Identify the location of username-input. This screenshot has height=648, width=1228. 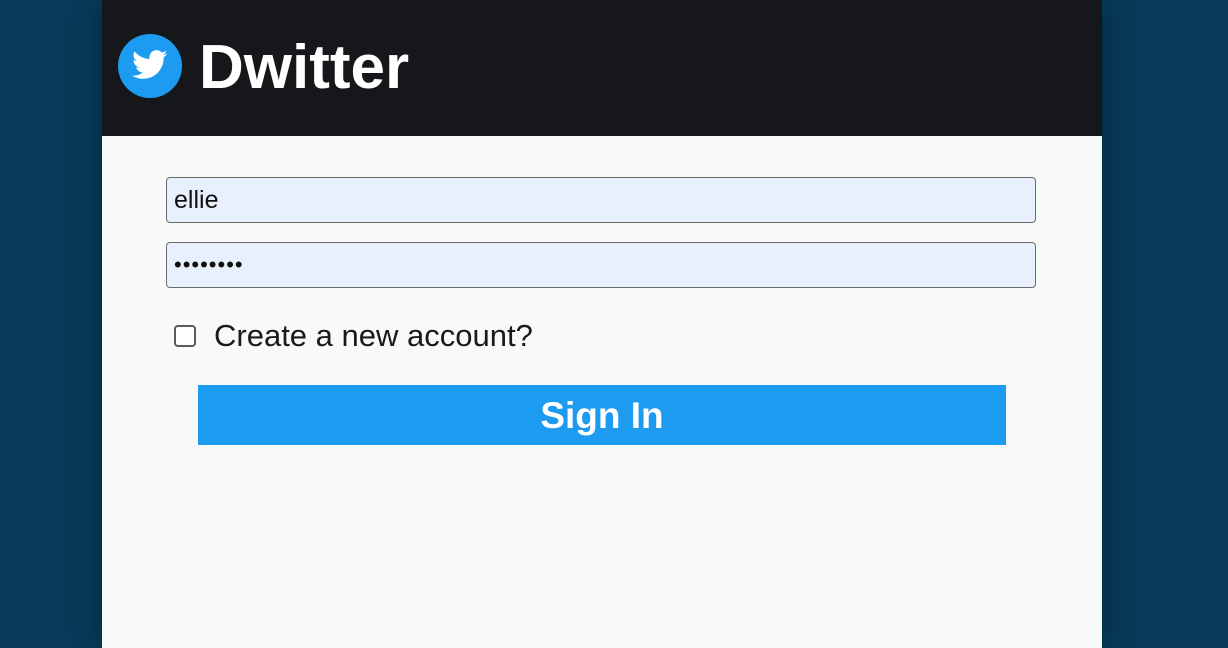
(601, 200).